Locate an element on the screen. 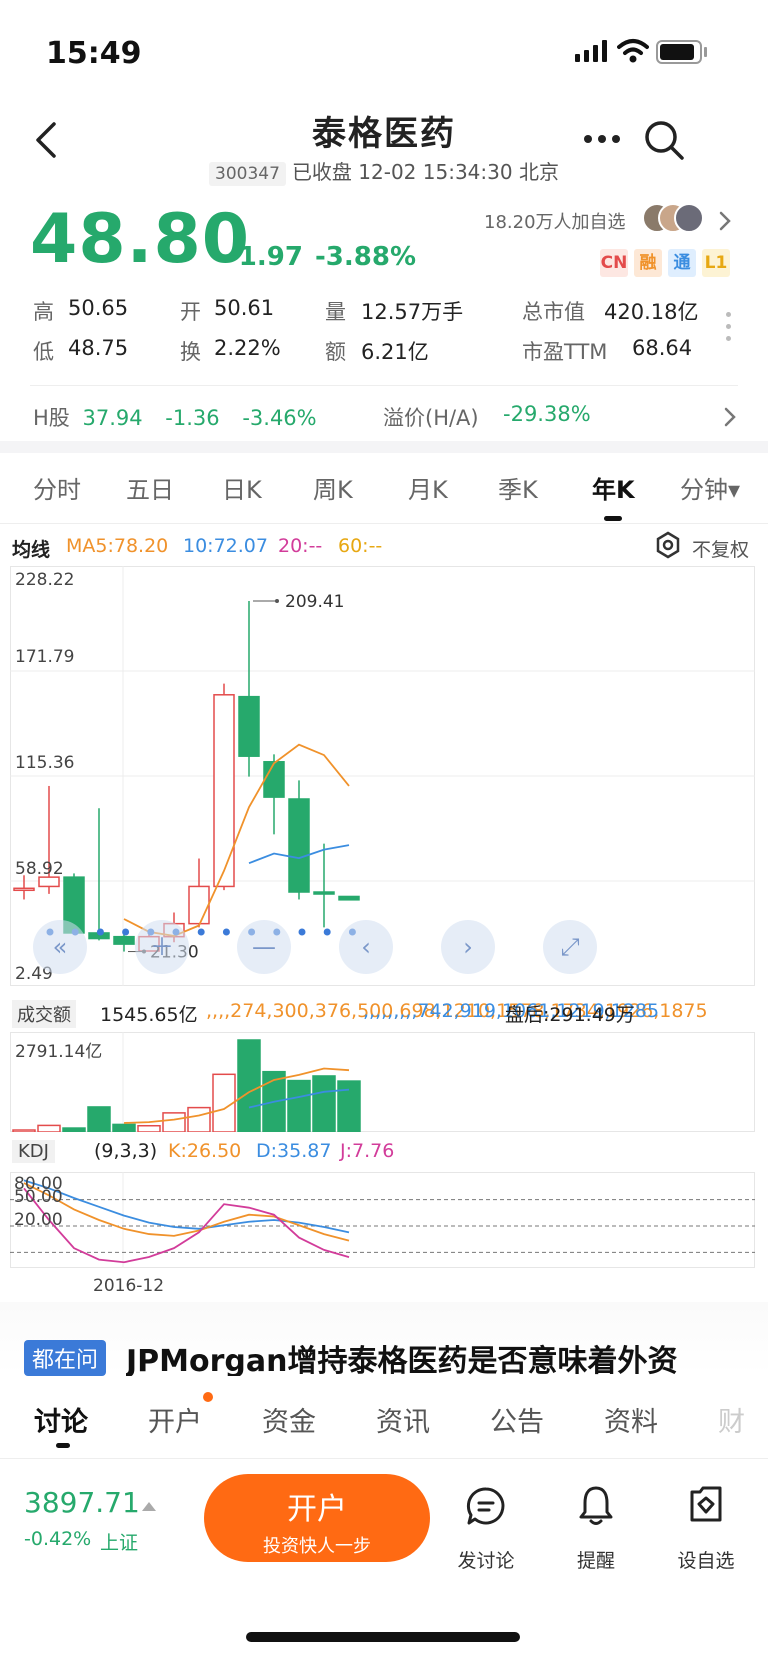 This screenshot has width=768, height=1663. kdj-params: (9,3,3) is located at coordinates (126, 1151).